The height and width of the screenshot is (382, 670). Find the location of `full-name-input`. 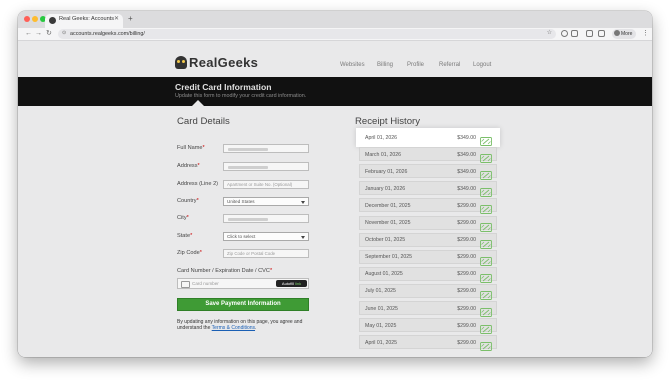

full-name-input is located at coordinates (266, 148).